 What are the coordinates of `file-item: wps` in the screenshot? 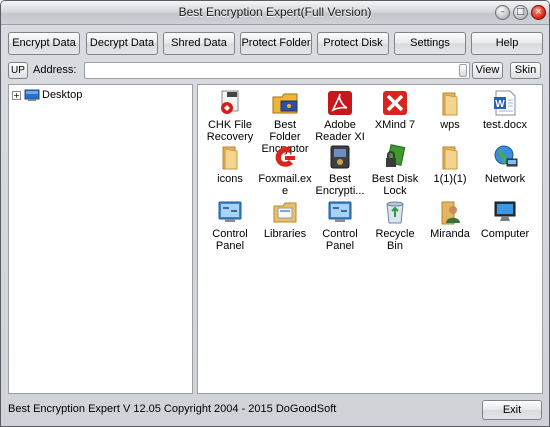 It's located at (450, 110).